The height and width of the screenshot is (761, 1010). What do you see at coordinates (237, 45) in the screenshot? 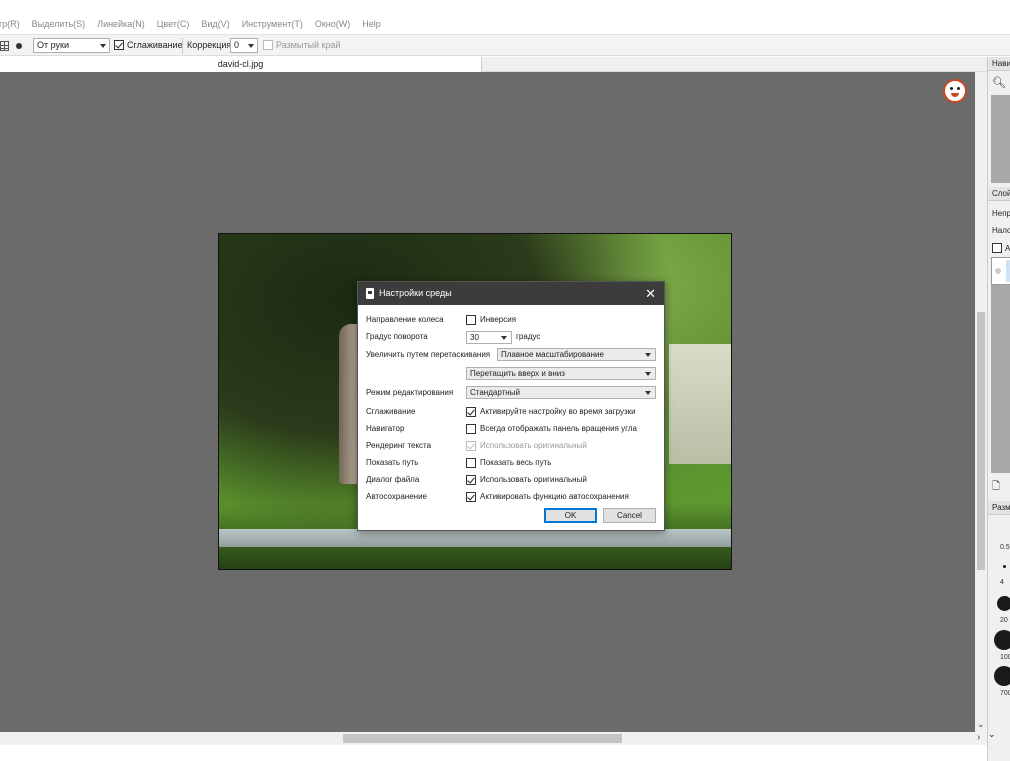
I see `correction-value: 0` at bounding box center [237, 45].